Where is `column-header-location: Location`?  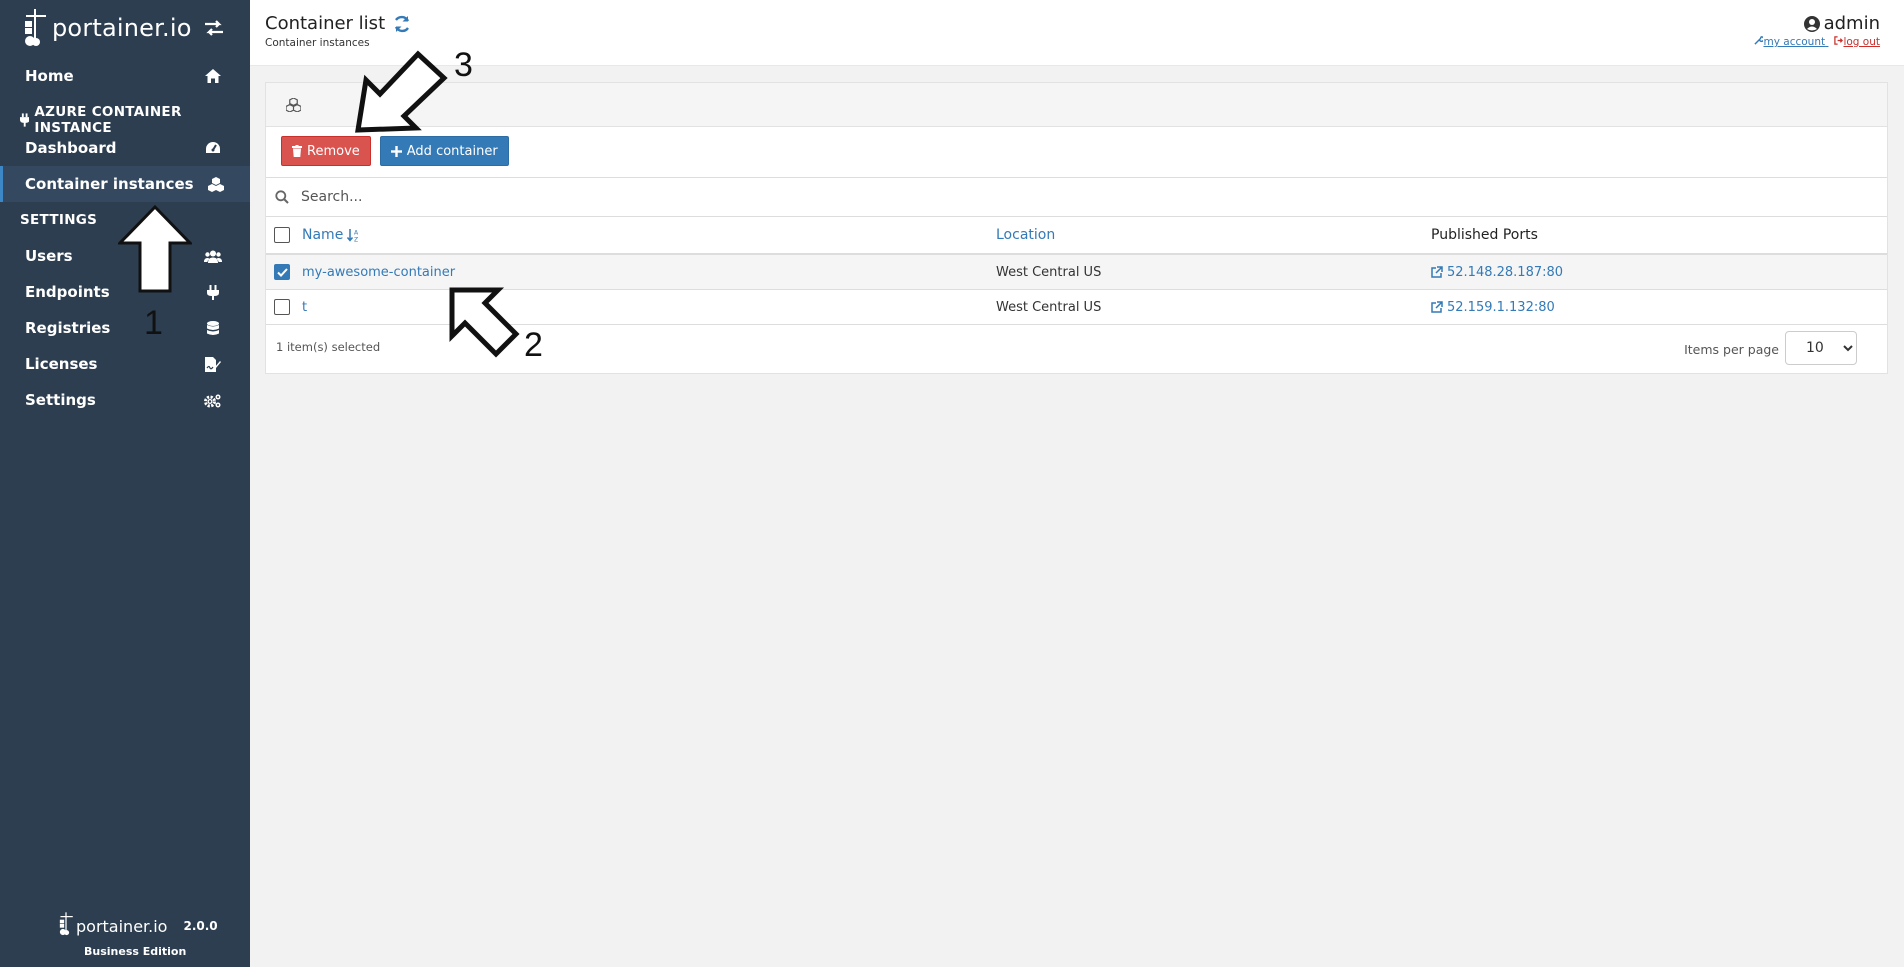
column-header-location: Location is located at coordinates (1025, 235).